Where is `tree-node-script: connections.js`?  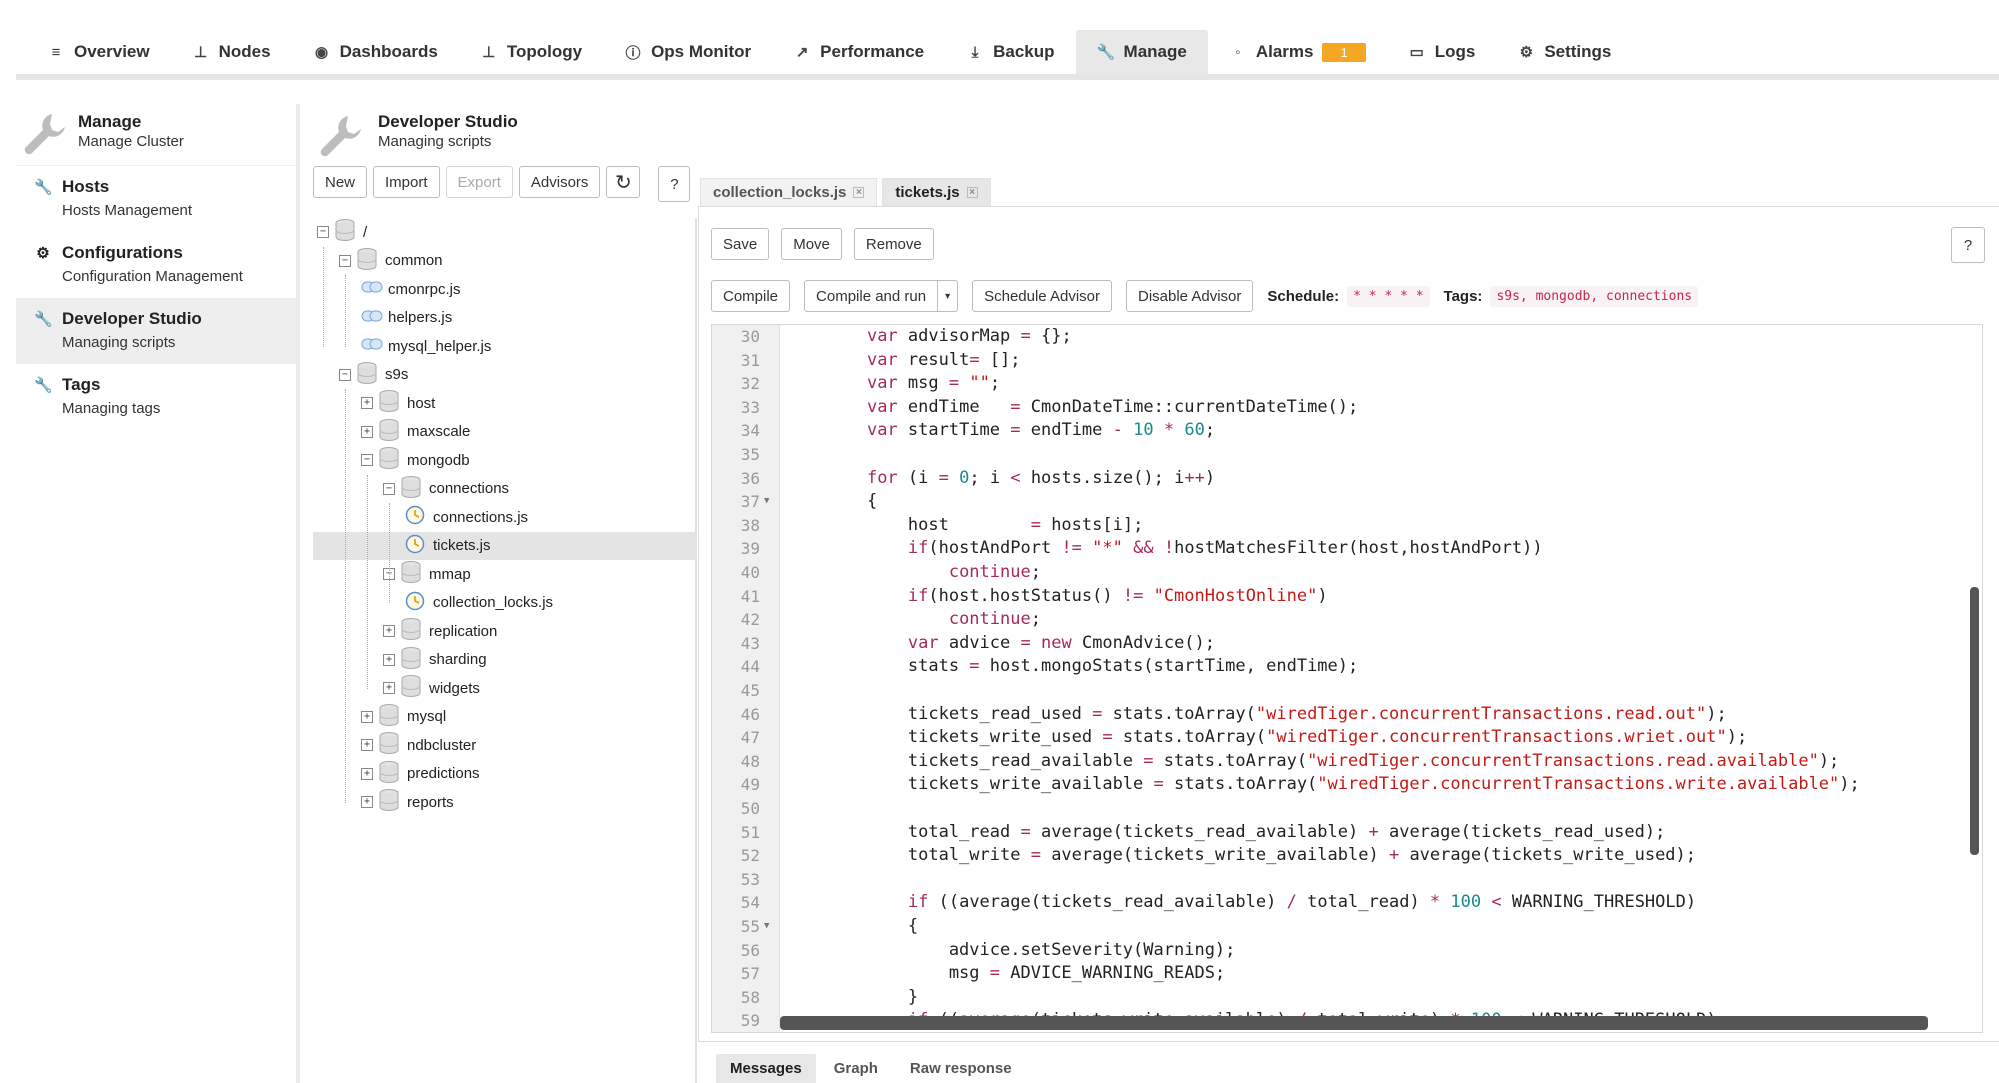
tree-node-script: connections.js is located at coordinates (466, 517).